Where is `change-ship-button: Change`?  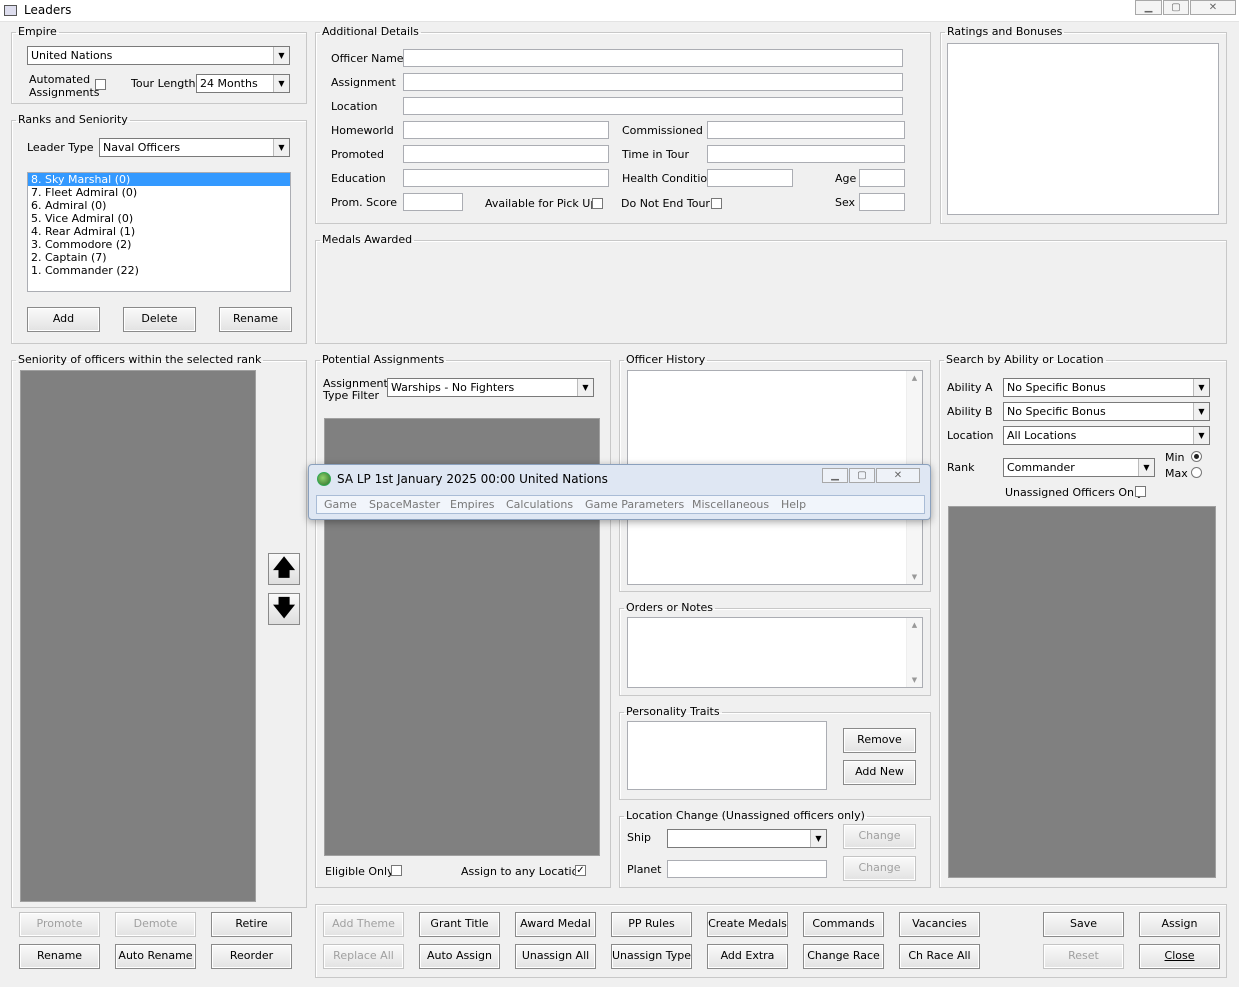
change-ship-button: Change is located at coordinates (879, 836).